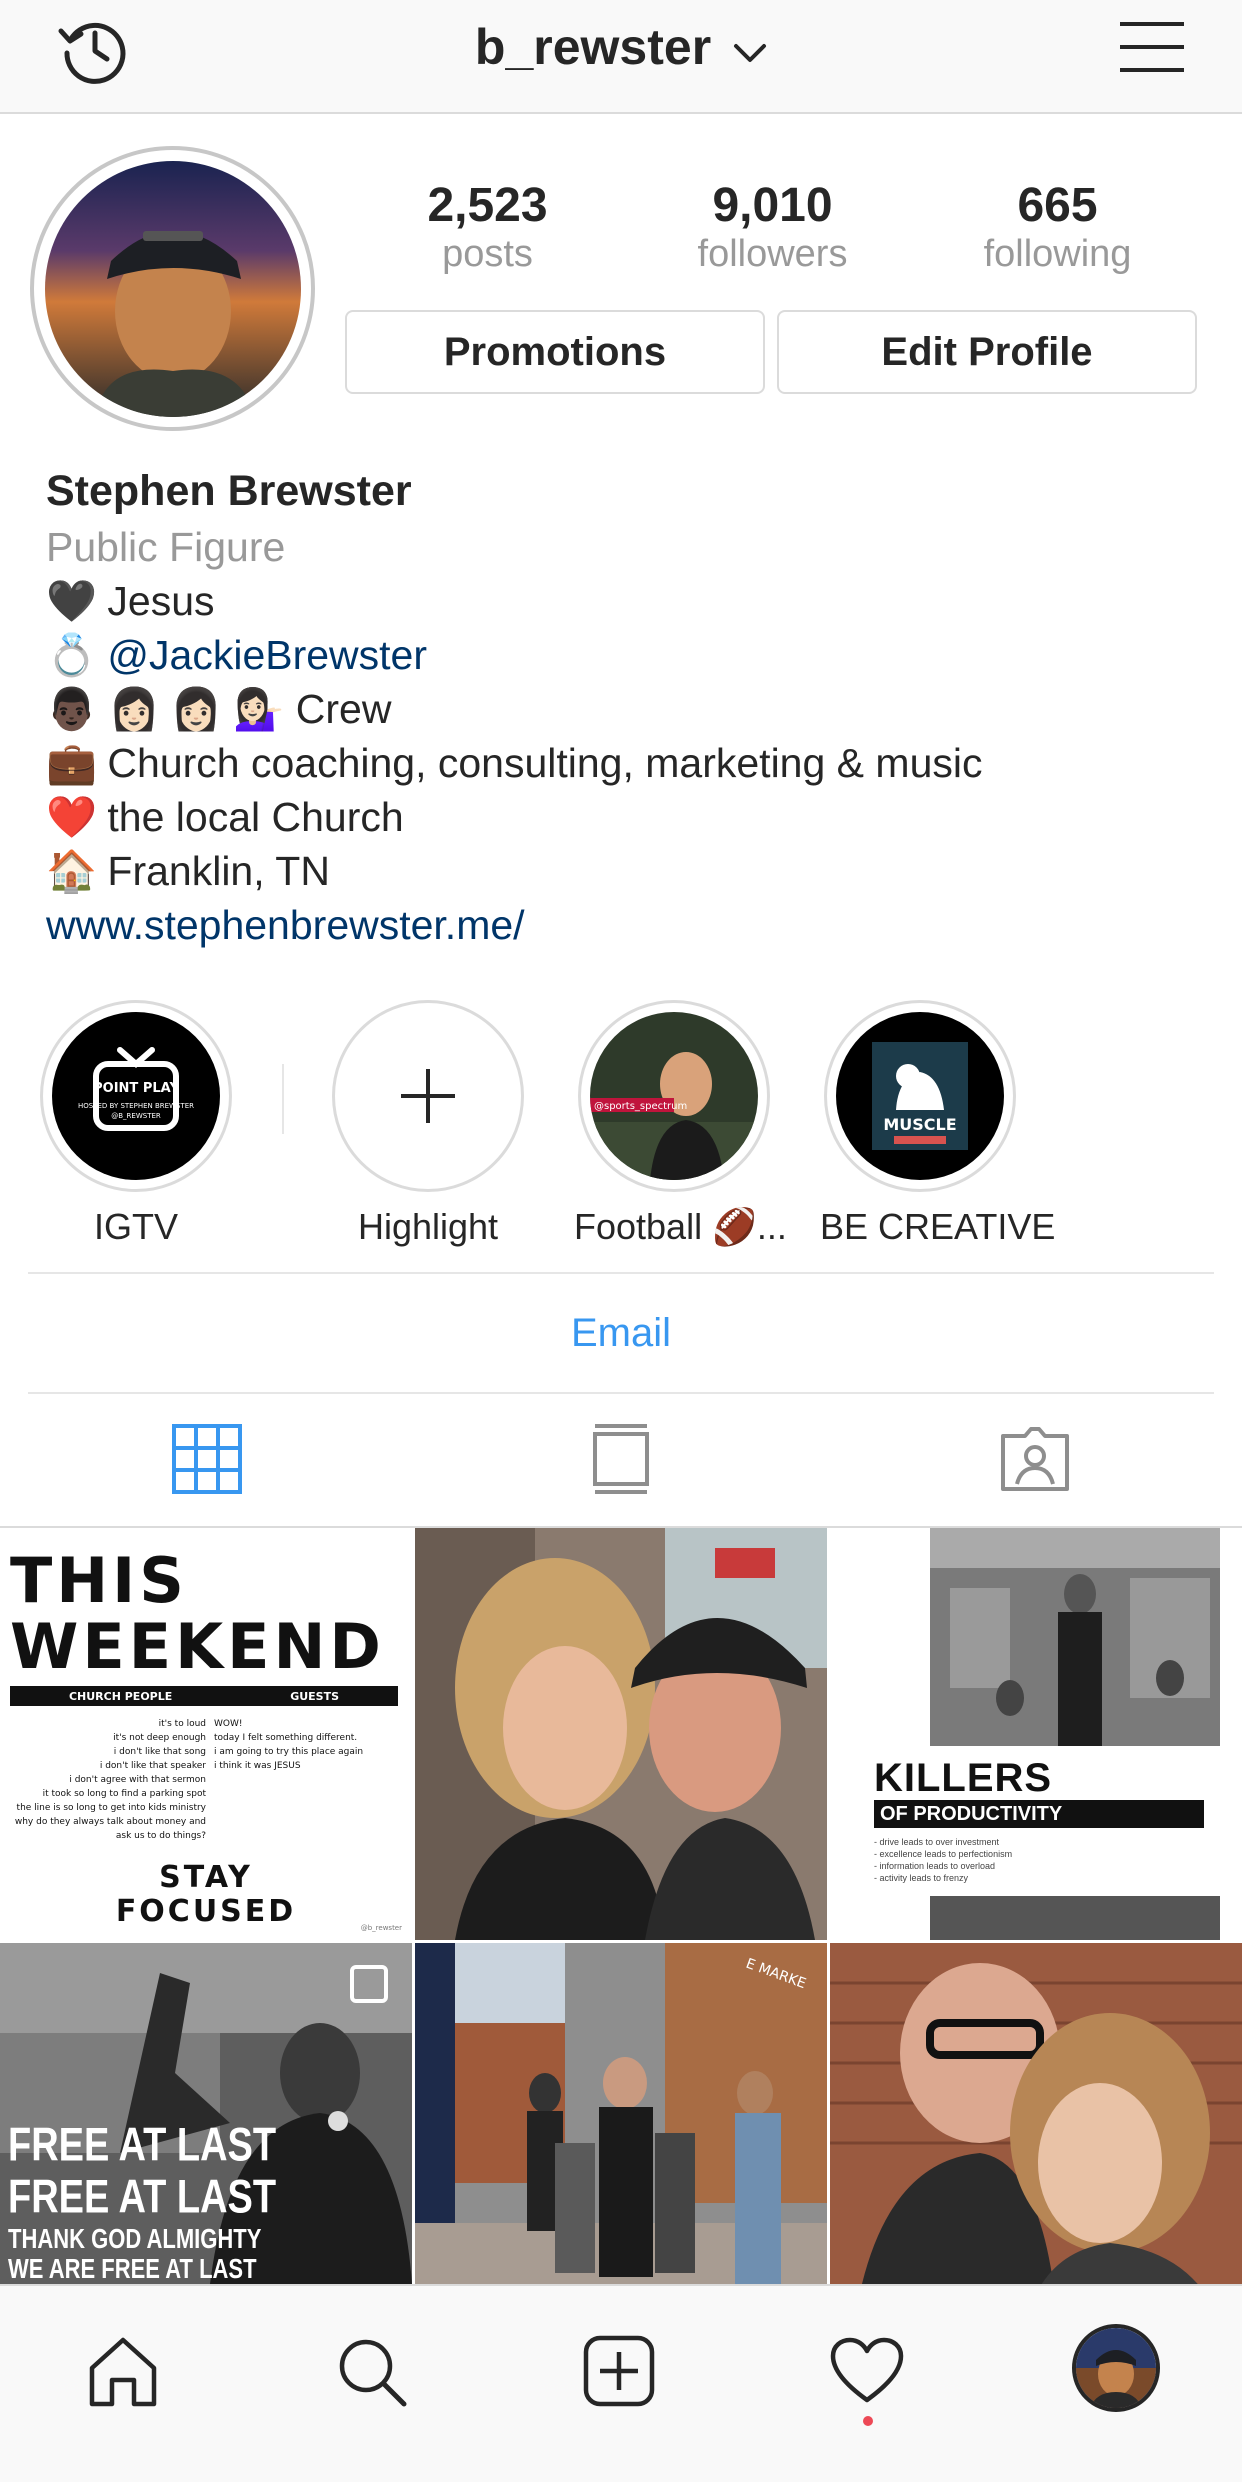  I want to click on edit-profile-button: Edit Profile, so click(987, 352).